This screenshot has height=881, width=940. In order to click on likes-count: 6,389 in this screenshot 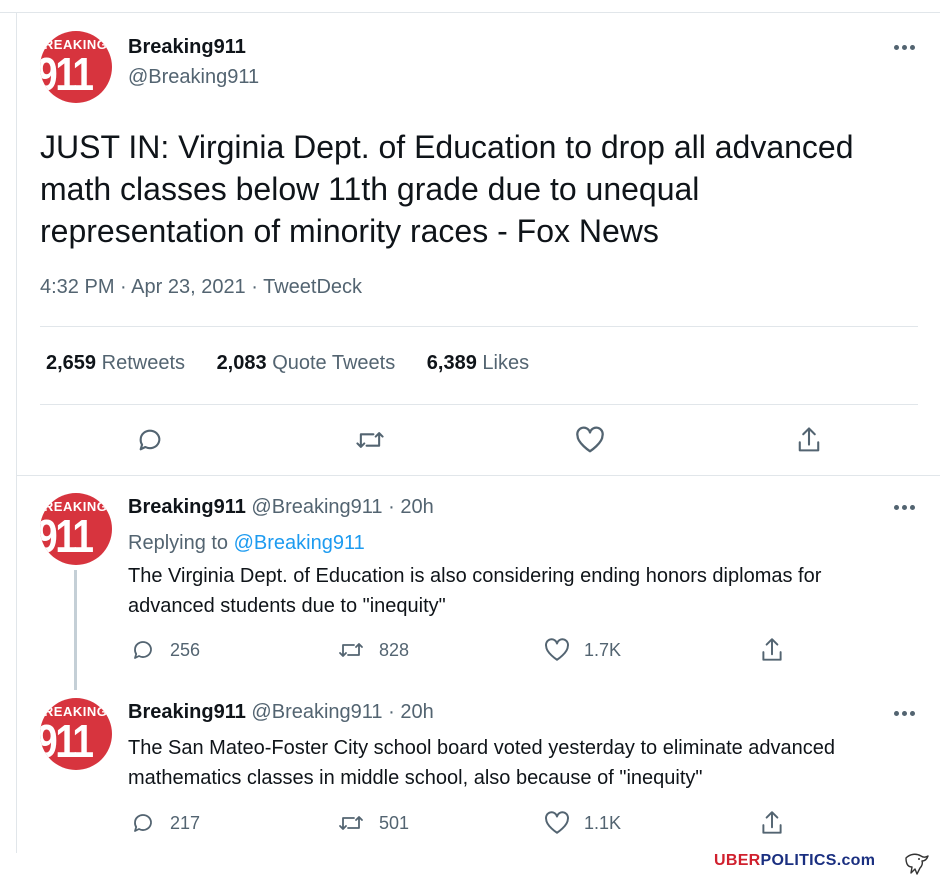, I will do `click(451, 363)`.